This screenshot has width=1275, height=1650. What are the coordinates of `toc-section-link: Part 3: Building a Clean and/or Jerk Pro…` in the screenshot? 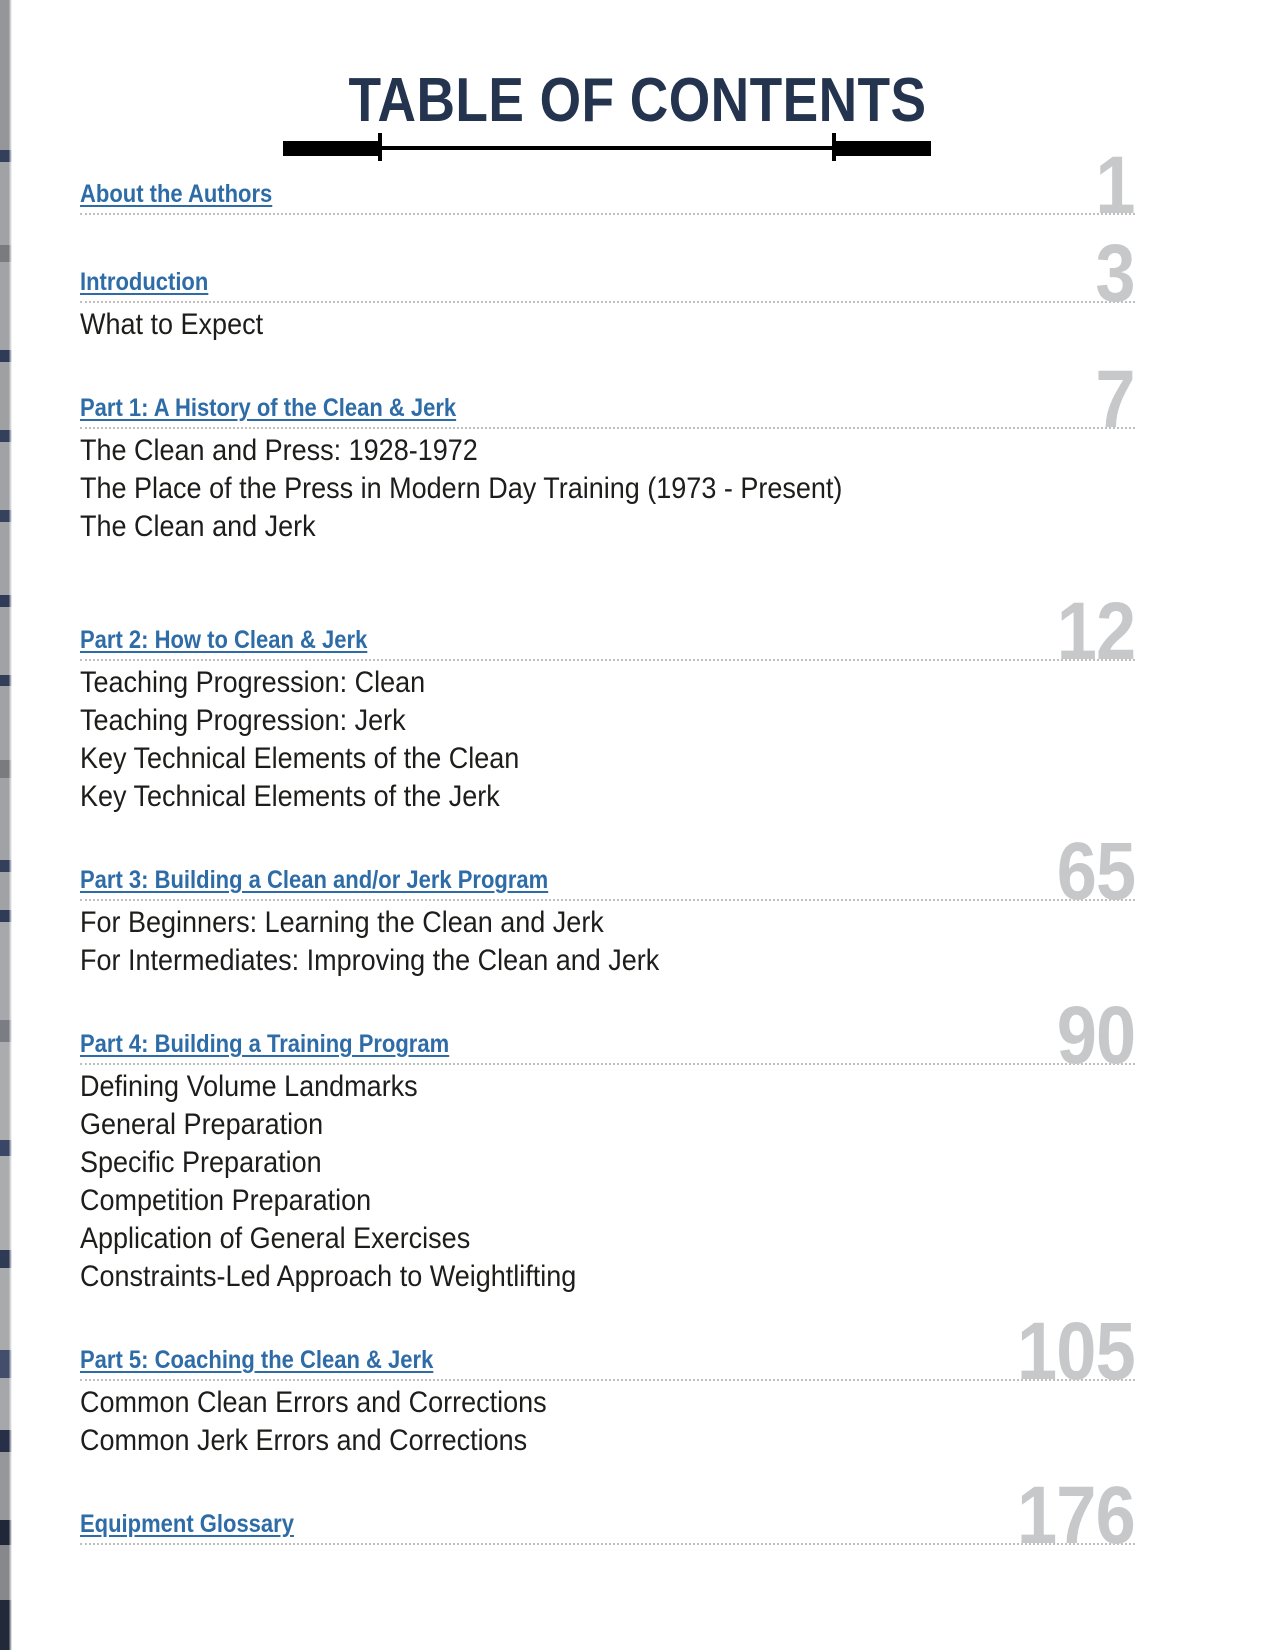 It's located at (314, 880).